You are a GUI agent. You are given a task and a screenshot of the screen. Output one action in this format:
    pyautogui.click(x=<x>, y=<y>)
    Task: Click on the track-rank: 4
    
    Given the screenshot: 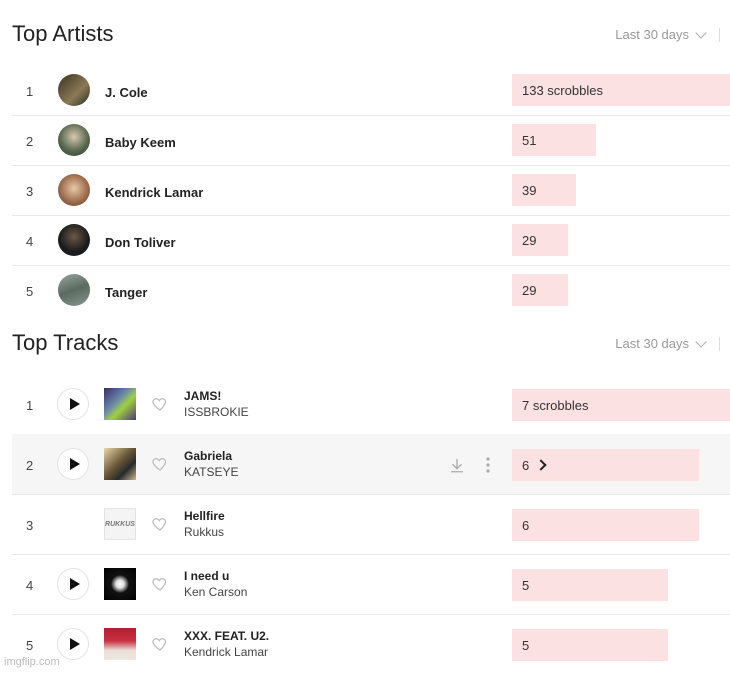 What is the action you would take?
    pyautogui.click(x=30, y=585)
    